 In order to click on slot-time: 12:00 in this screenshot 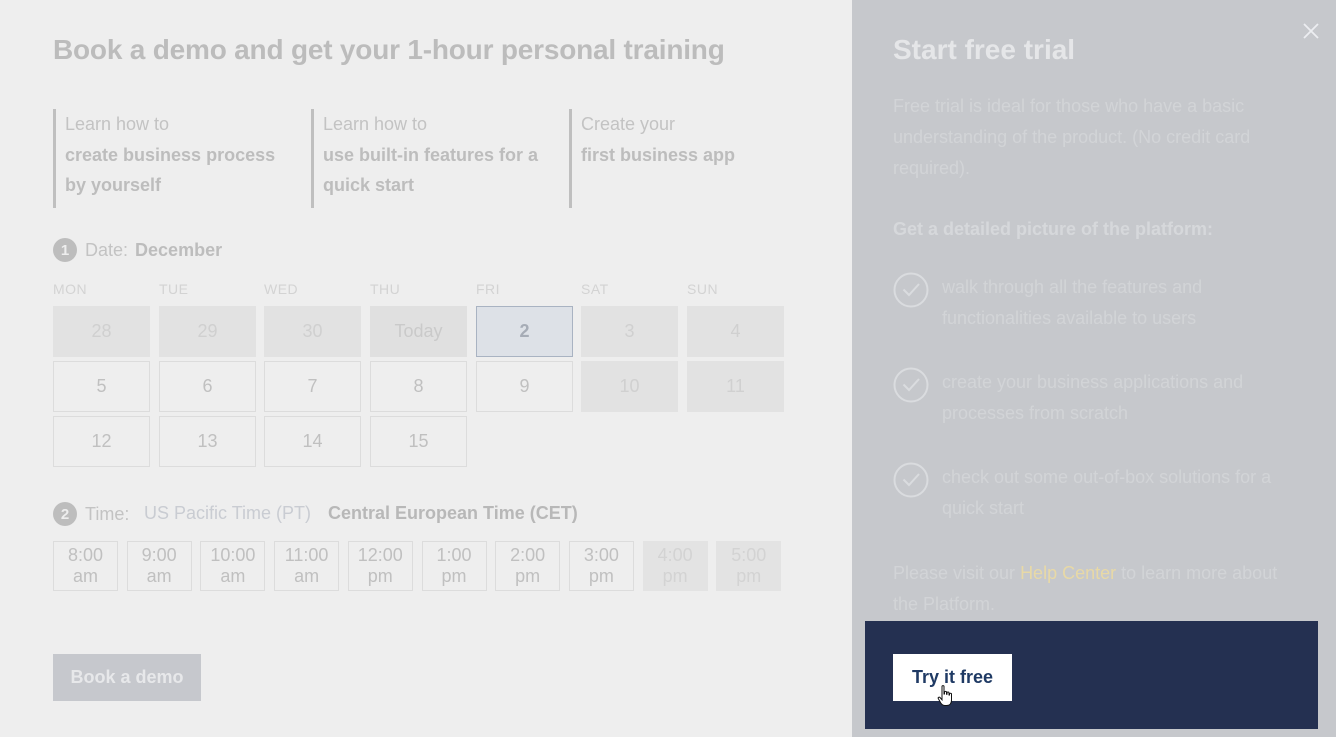, I will do `click(380, 555)`.